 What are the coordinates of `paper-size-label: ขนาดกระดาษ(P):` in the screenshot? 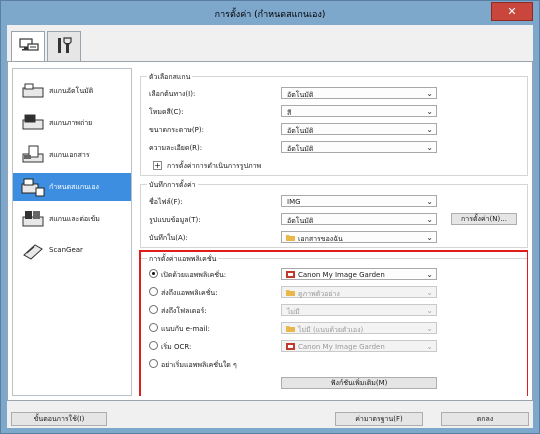 It's located at (176, 130).